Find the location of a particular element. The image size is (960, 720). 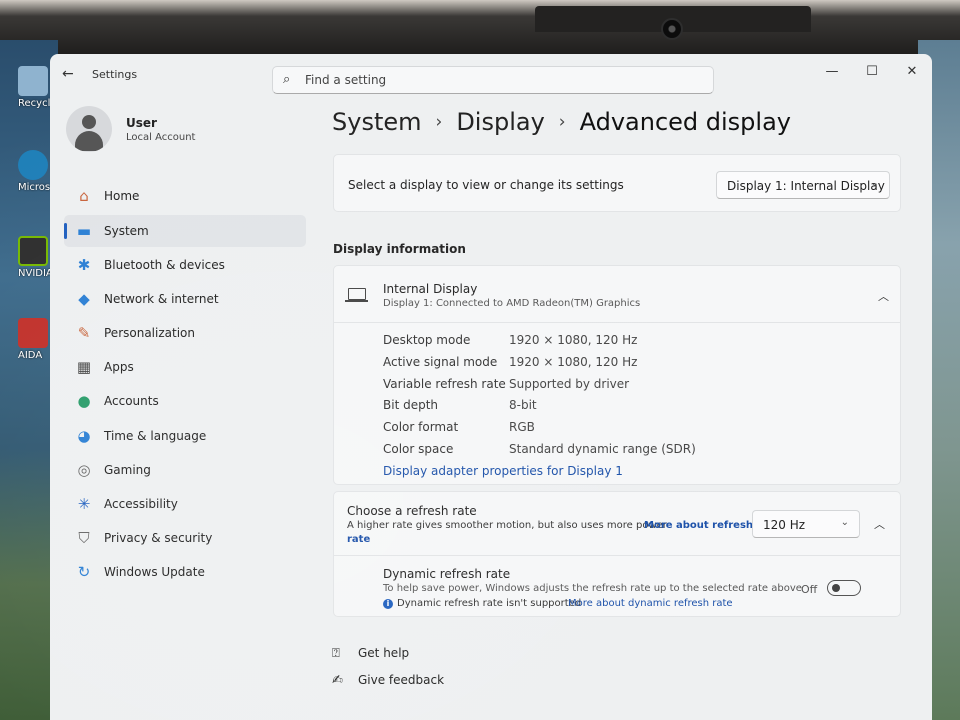

display-dropdown: Display 1: Internal Display ⌄ is located at coordinates (803, 185).